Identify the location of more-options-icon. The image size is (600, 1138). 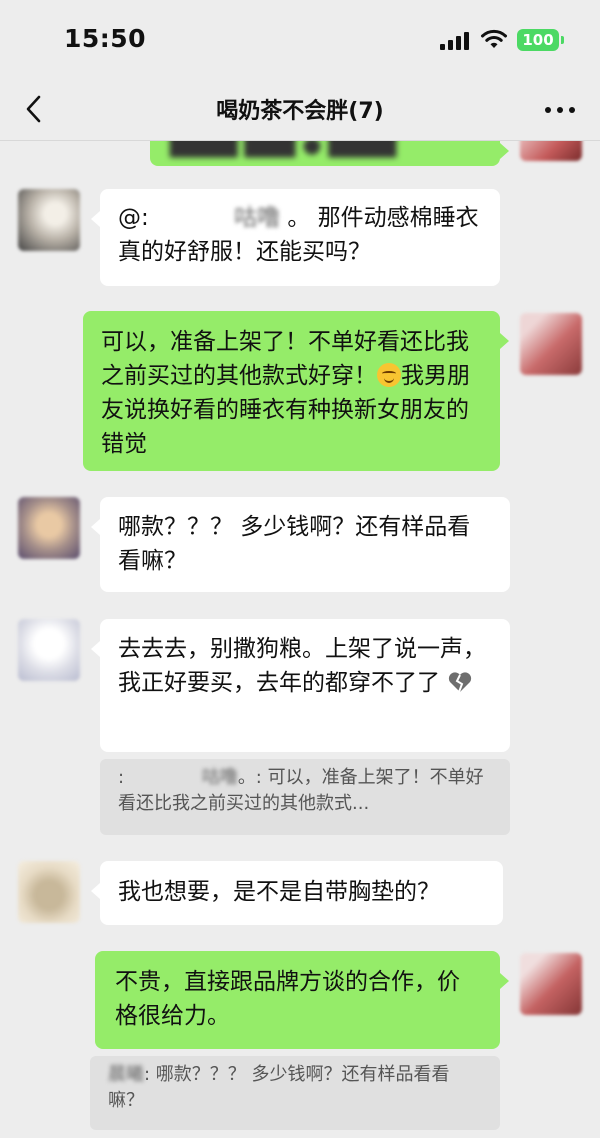
(560, 108).